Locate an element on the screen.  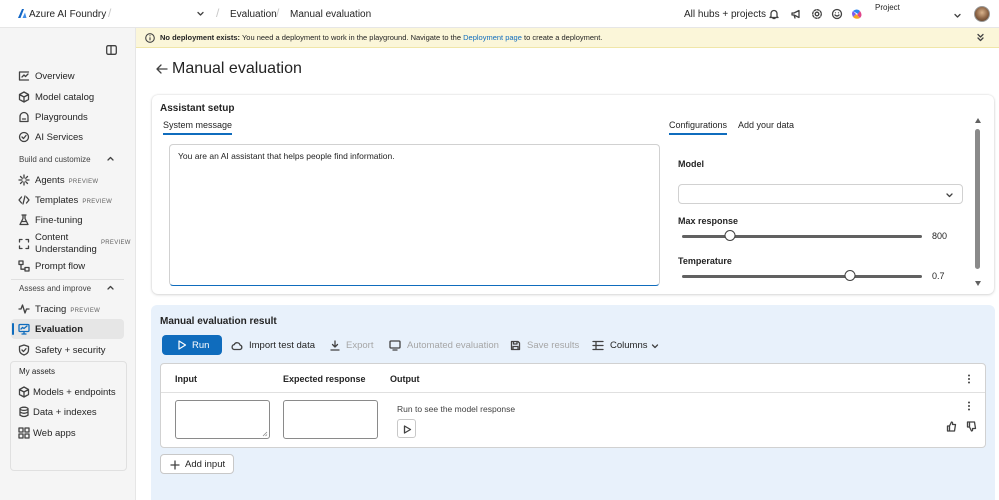
model-label: Model is located at coordinates (691, 164).